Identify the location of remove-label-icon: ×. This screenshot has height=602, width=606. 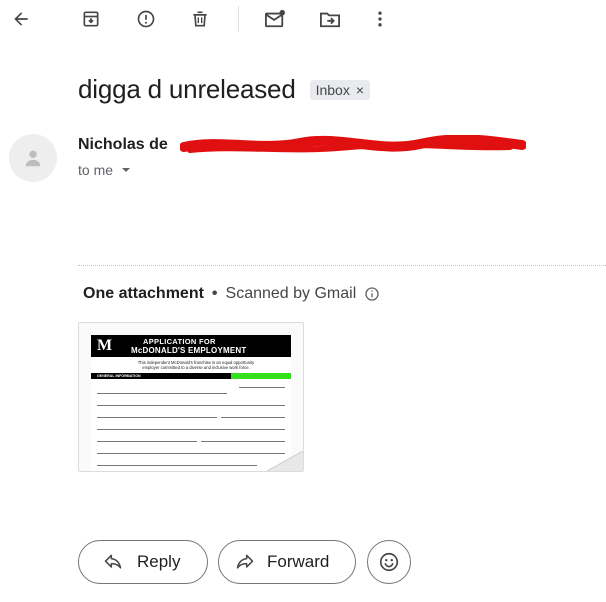
(360, 90).